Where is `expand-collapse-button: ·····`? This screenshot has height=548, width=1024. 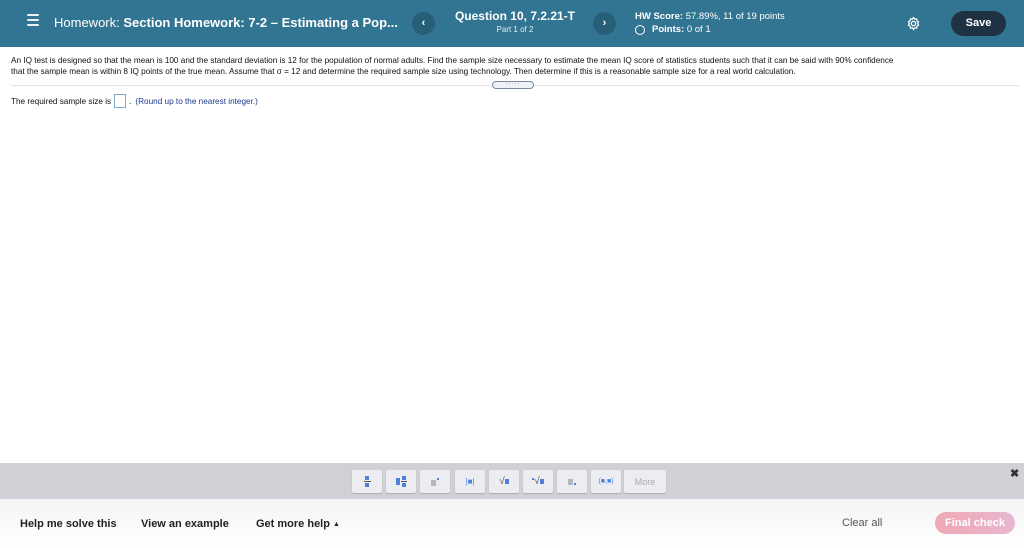
expand-collapse-button: ····· is located at coordinates (513, 85).